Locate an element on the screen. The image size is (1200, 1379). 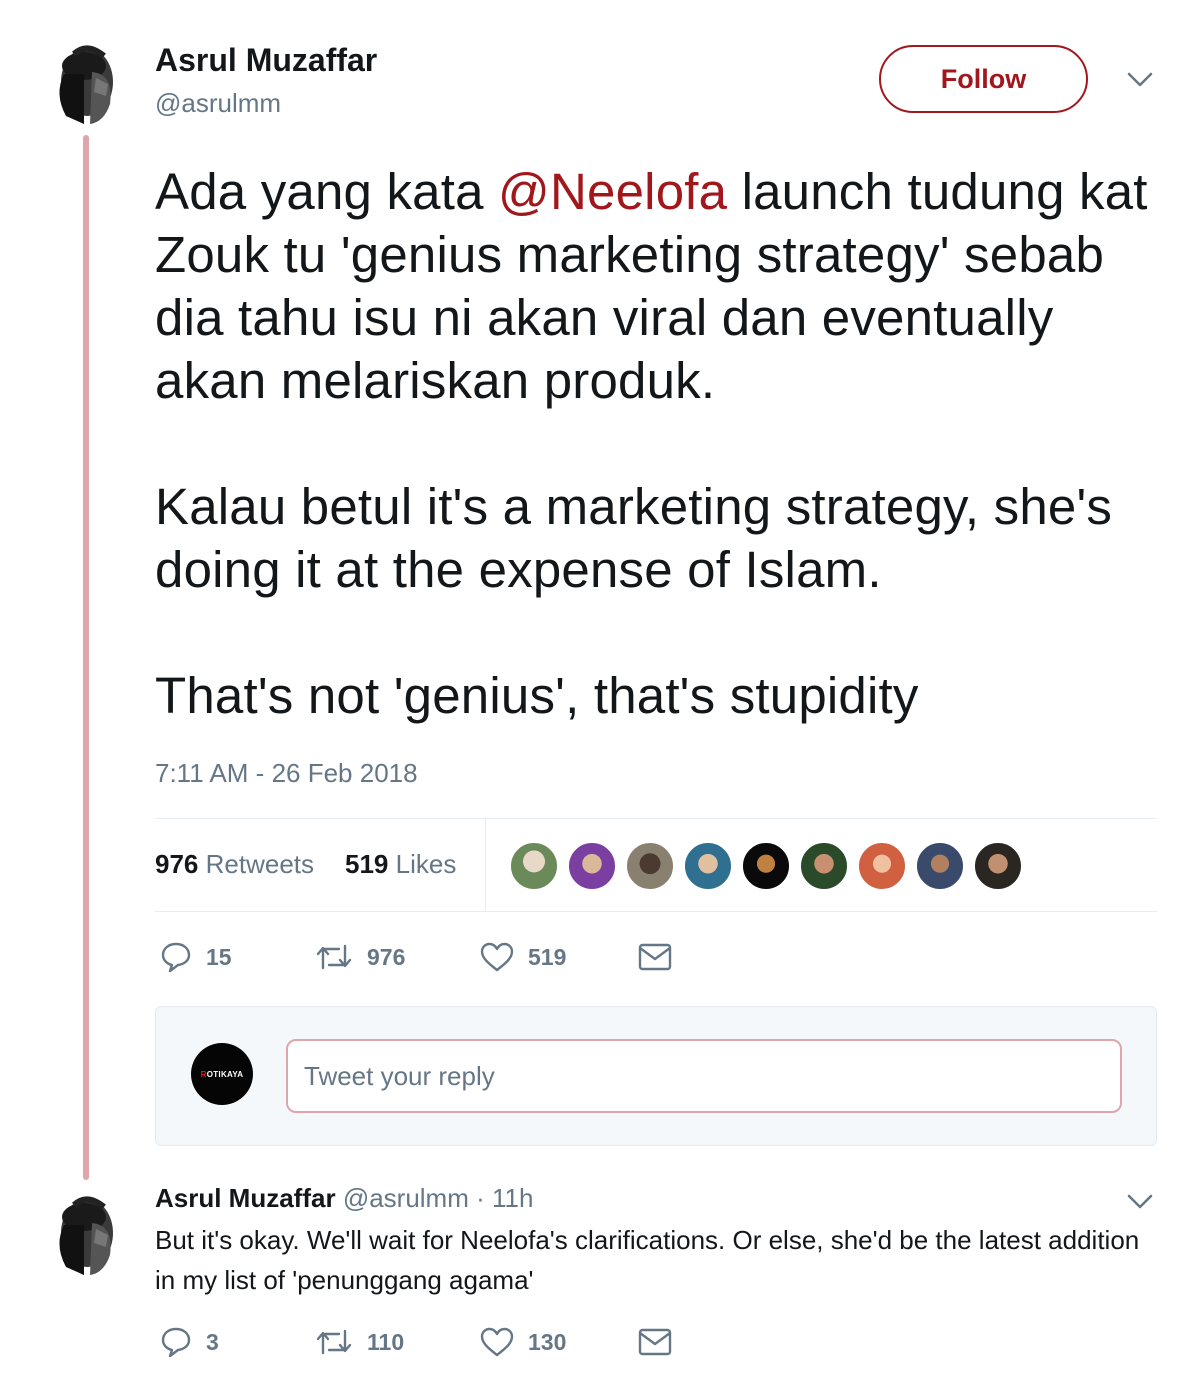
retweet-count: 110 is located at coordinates (386, 1341).